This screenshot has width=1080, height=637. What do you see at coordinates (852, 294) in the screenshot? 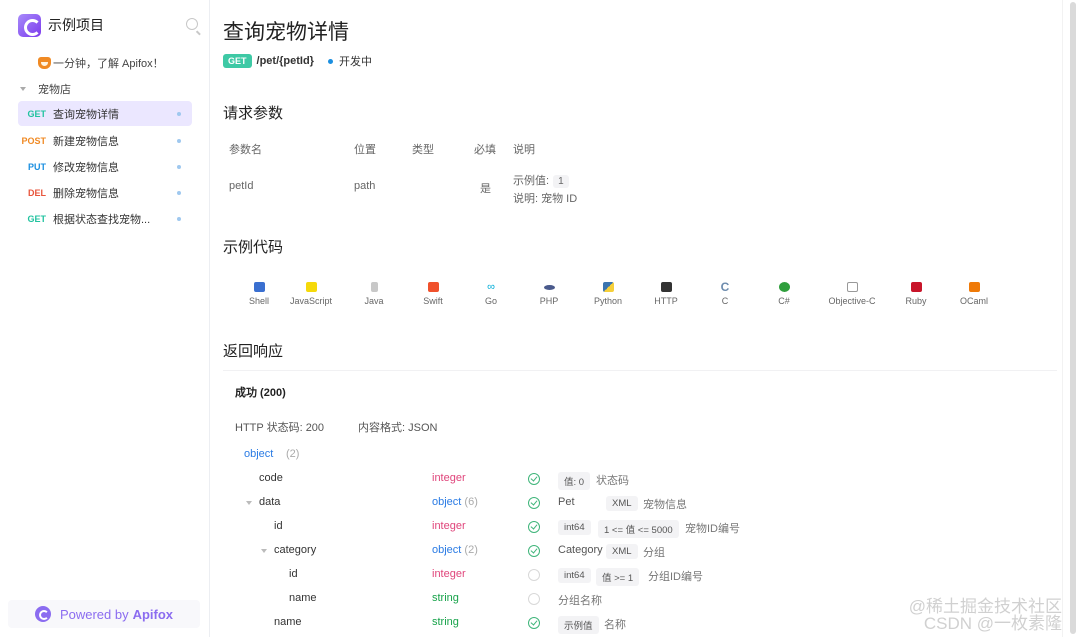
I see `tab-objective-c: Objective-C` at bounding box center [852, 294].